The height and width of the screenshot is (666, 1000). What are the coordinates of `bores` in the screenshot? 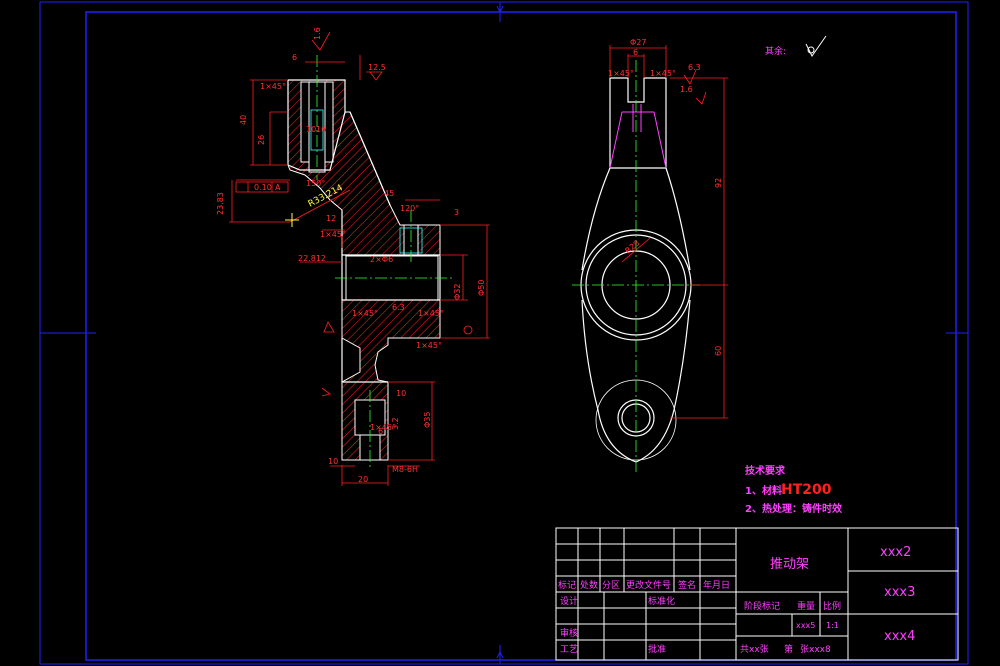 It's located at (369, 271).